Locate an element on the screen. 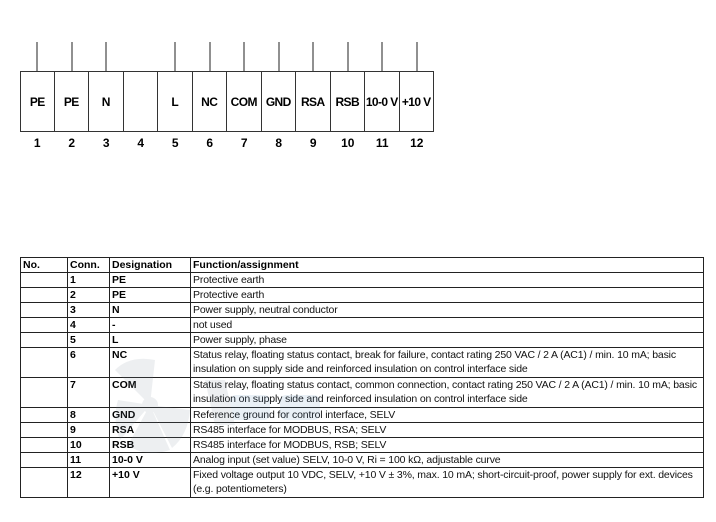 The image size is (716, 522). header-designation: Designation is located at coordinates (150, 265).